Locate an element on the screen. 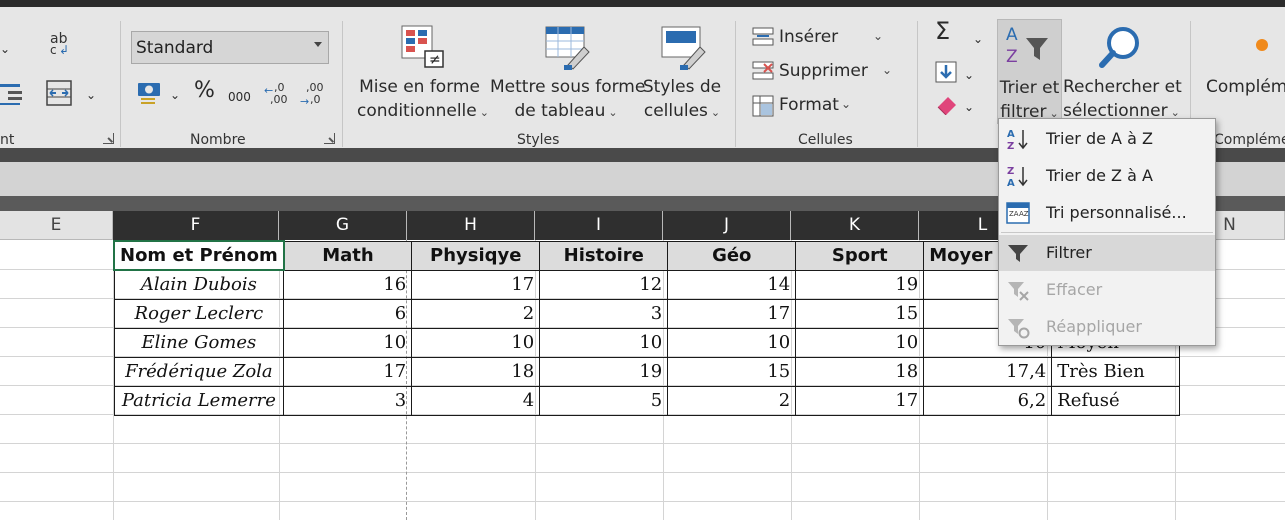  sort-filter-button: AZ Trier et filtrer ⌄ is located at coordinates (1029, 71).